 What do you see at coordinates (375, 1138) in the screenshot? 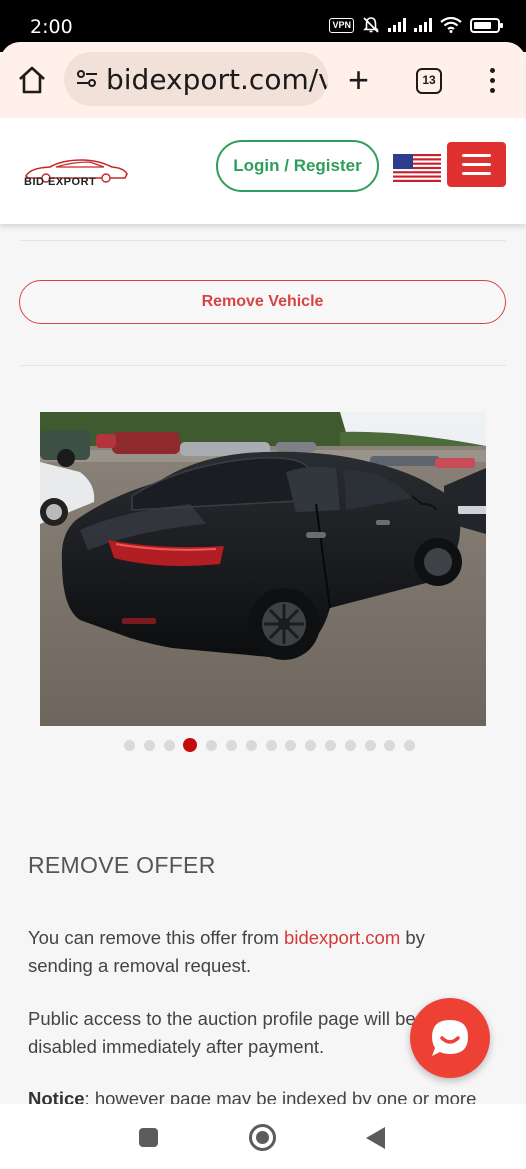
I see `back-triangle-icon` at bounding box center [375, 1138].